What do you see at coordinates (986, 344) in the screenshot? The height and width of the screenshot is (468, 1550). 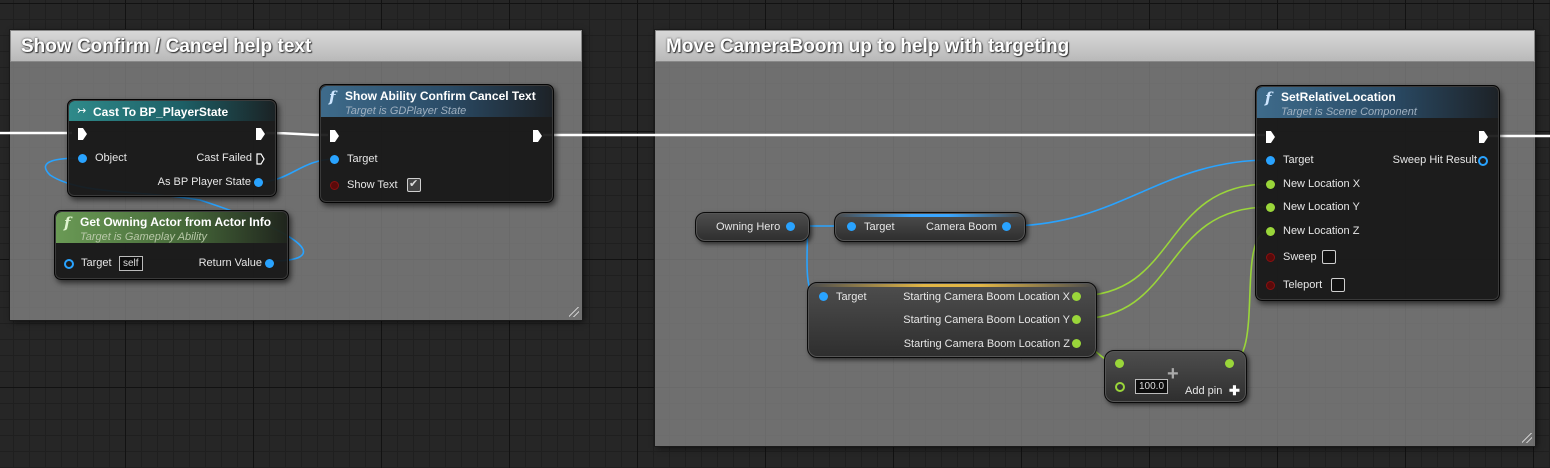 I see `pin-label: Starting Camera Boom Location Z` at bounding box center [986, 344].